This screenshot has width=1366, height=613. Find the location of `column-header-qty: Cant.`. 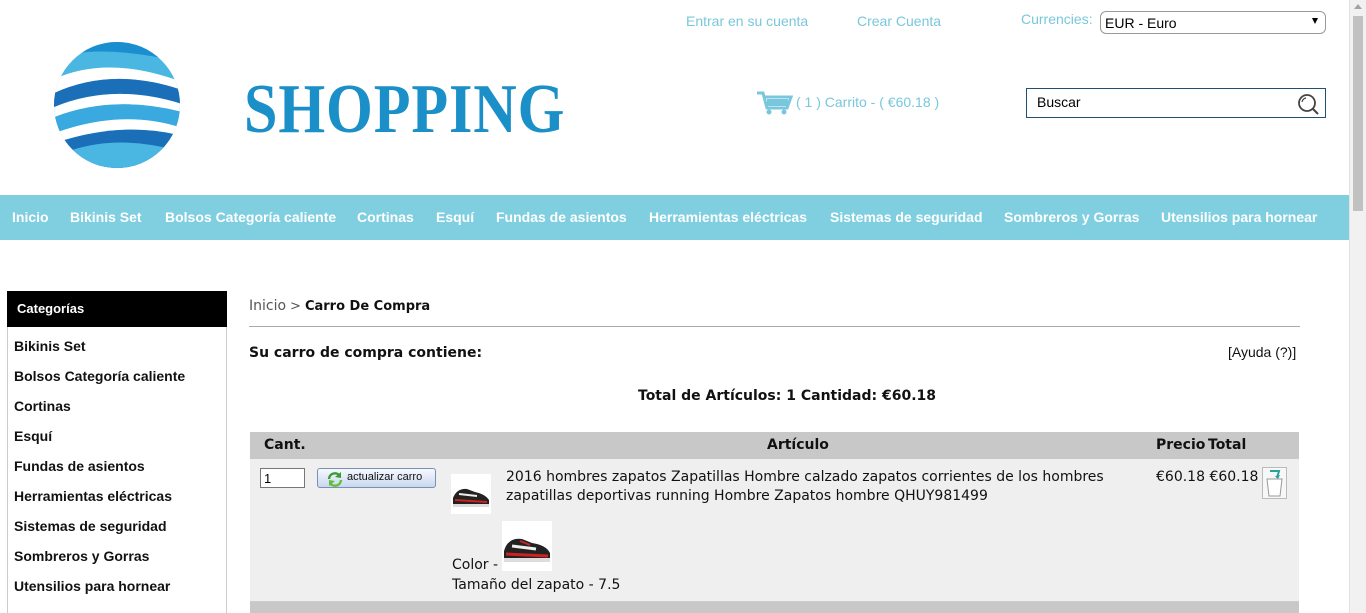

column-header-qty: Cant. is located at coordinates (285, 445).